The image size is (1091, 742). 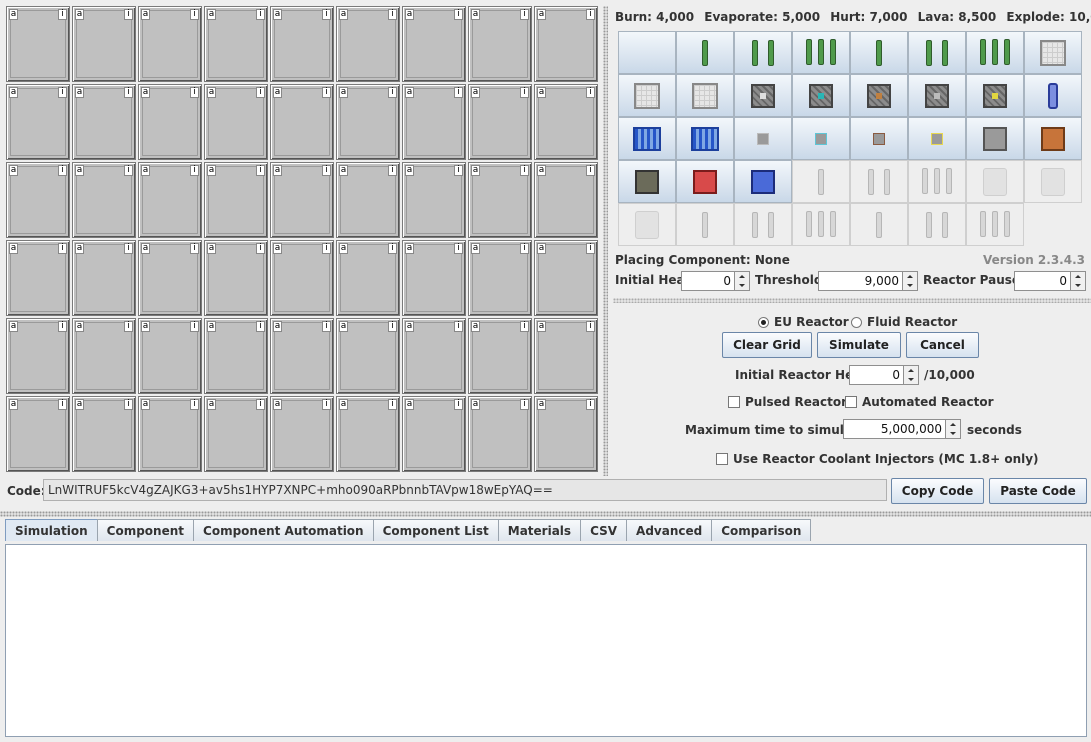 I want to click on max-time-spinner: 5,000,000, so click(x=902, y=429).